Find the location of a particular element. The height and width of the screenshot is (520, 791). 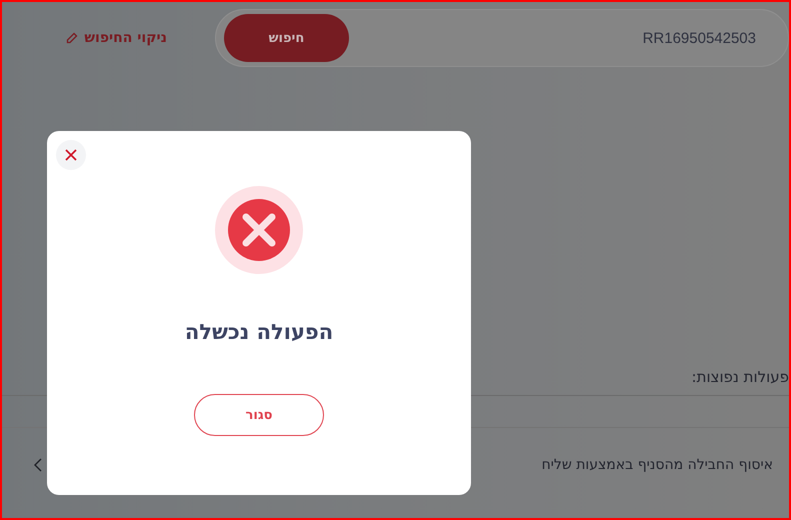

section-title: פעולות נפוצות: is located at coordinates (740, 377).